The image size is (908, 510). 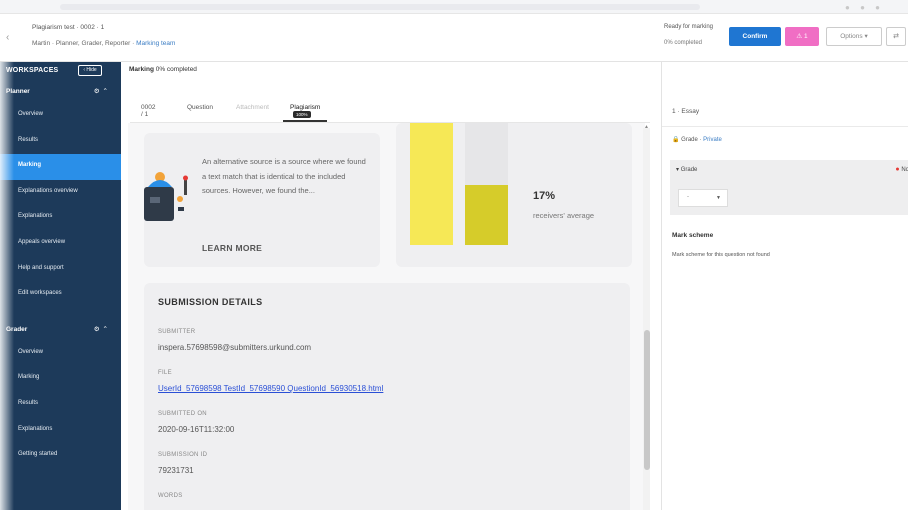 I want to click on sidebar-item-edit-workspaces: Edit workspaces, so click(x=60, y=295).